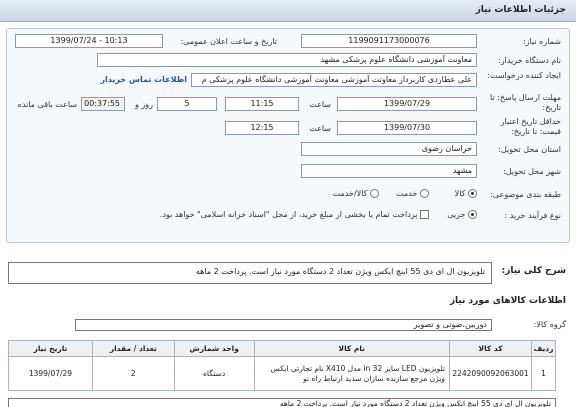 Image resolution: width=576 pixels, height=407 pixels. I want to click on page-header: جزئیات اطلاعات نیاز, so click(288, 11).